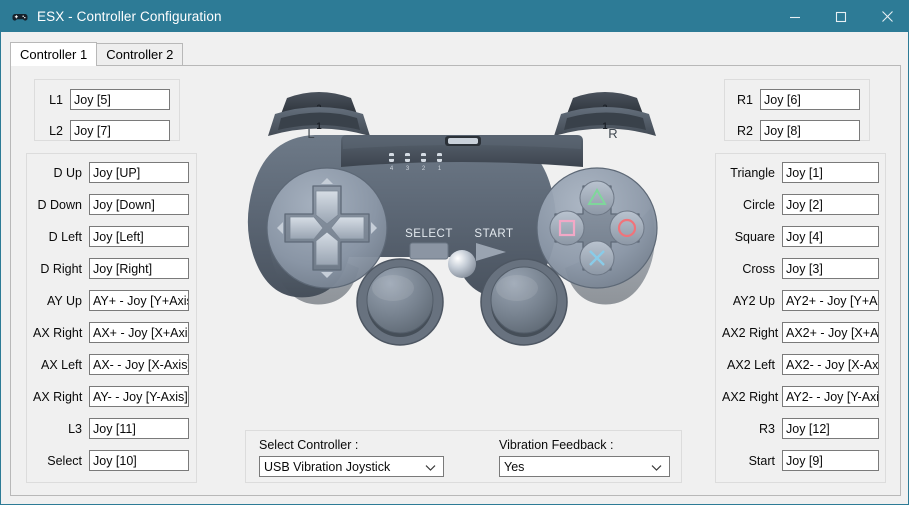  What do you see at coordinates (139, 236) in the screenshot?
I see `binding-field-d-left: Joy [Left]` at bounding box center [139, 236].